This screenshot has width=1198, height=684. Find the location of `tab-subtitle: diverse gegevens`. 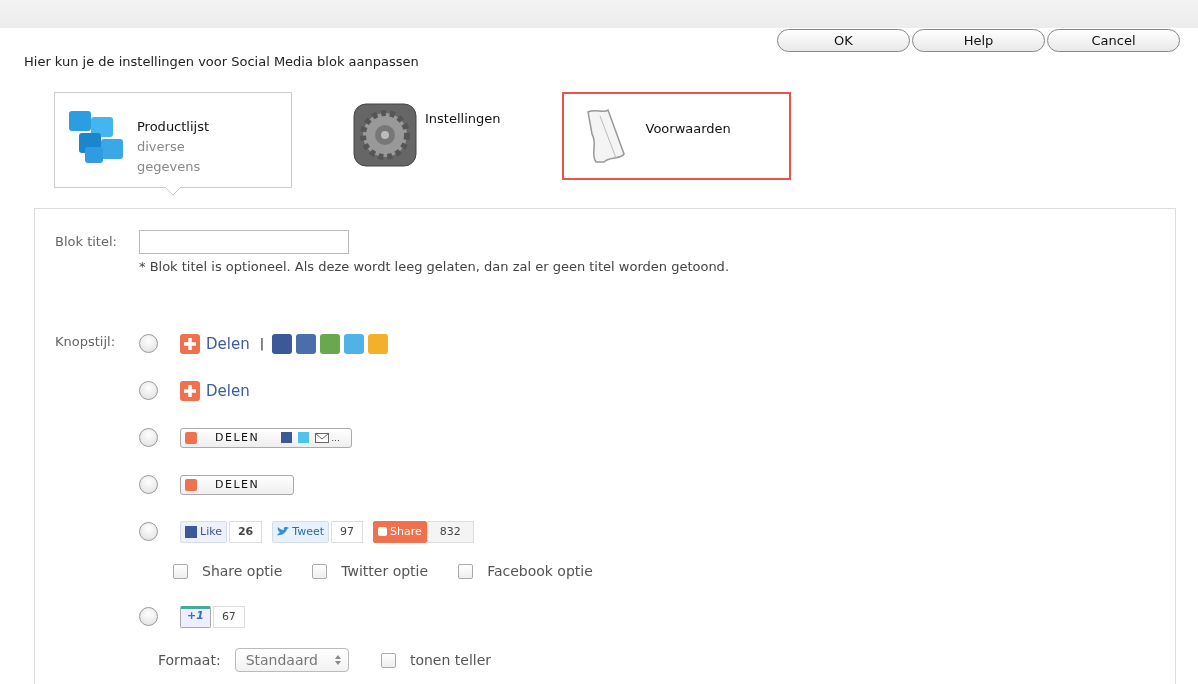

tab-subtitle: diverse gegevens is located at coordinates (169, 157).